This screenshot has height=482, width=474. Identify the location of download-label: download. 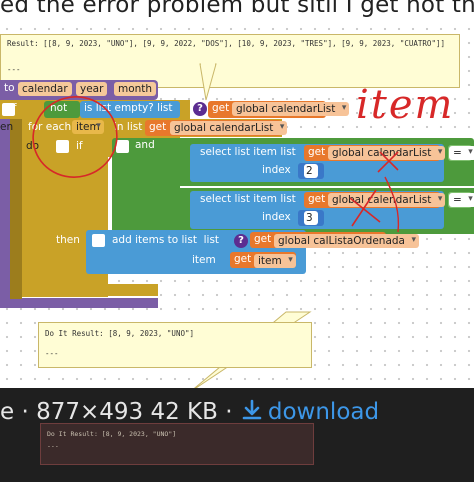
(323, 412).